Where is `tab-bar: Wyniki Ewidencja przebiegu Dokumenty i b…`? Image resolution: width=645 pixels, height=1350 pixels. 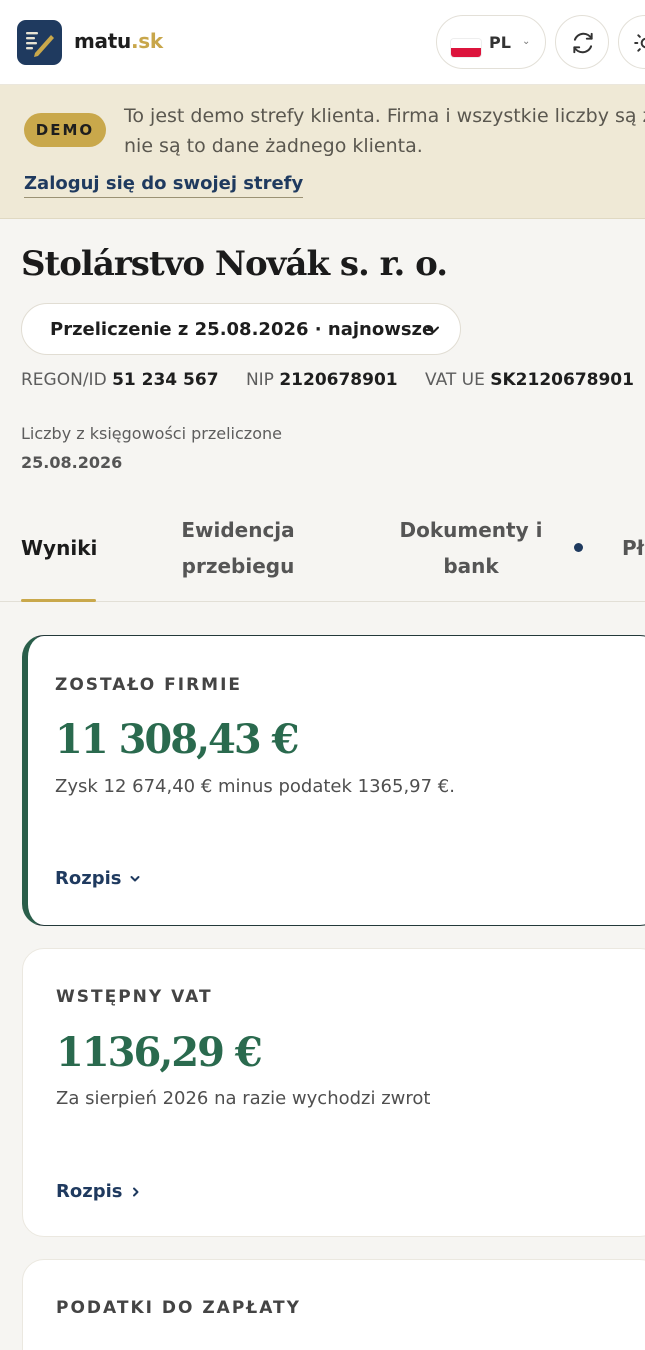
tab-bar: Wyniki Ewidencja przebiegu Dokumenty i b… is located at coordinates (322, 553).